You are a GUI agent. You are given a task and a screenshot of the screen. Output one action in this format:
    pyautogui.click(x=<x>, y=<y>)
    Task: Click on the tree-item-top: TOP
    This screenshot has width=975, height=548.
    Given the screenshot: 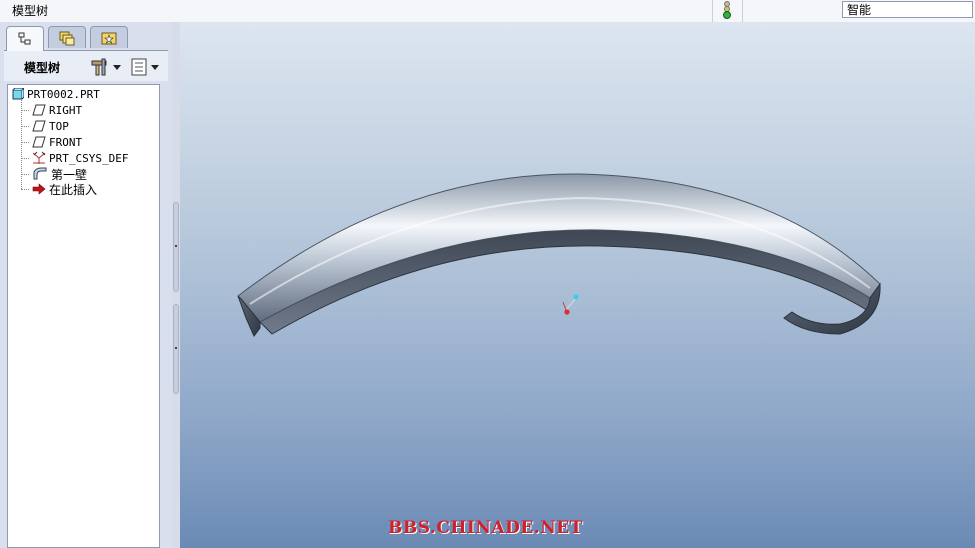 What is the action you would take?
    pyautogui.click(x=50, y=126)
    